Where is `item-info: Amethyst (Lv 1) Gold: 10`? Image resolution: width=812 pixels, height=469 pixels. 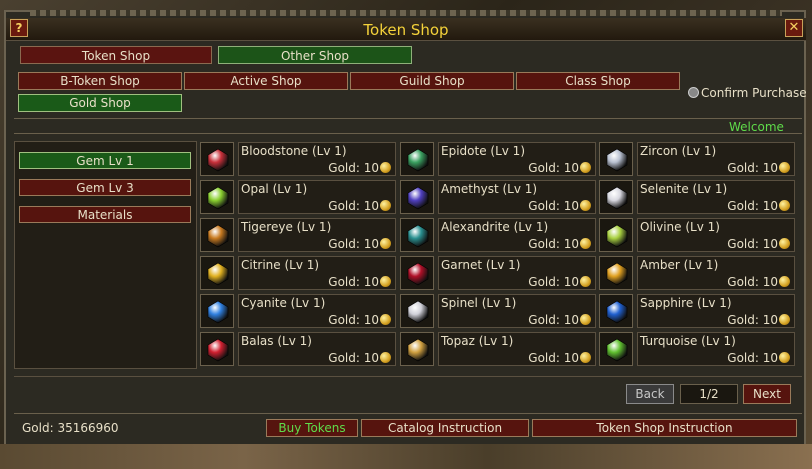
item-info: Amethyst (Lv 1) Gold: 10 is located at coordinates (517, 197).